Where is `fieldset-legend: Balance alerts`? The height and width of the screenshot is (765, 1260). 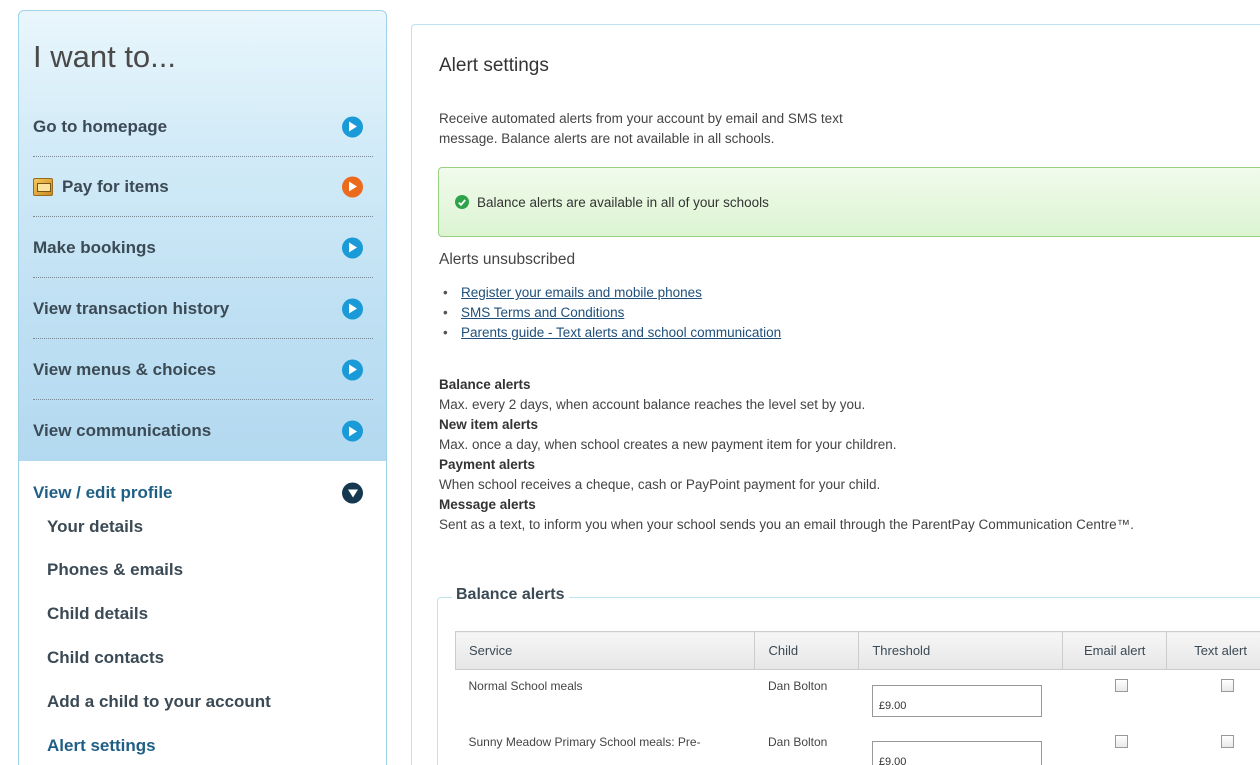 fieldset-legend: Balance alerts is located at coordinates (510, 595).